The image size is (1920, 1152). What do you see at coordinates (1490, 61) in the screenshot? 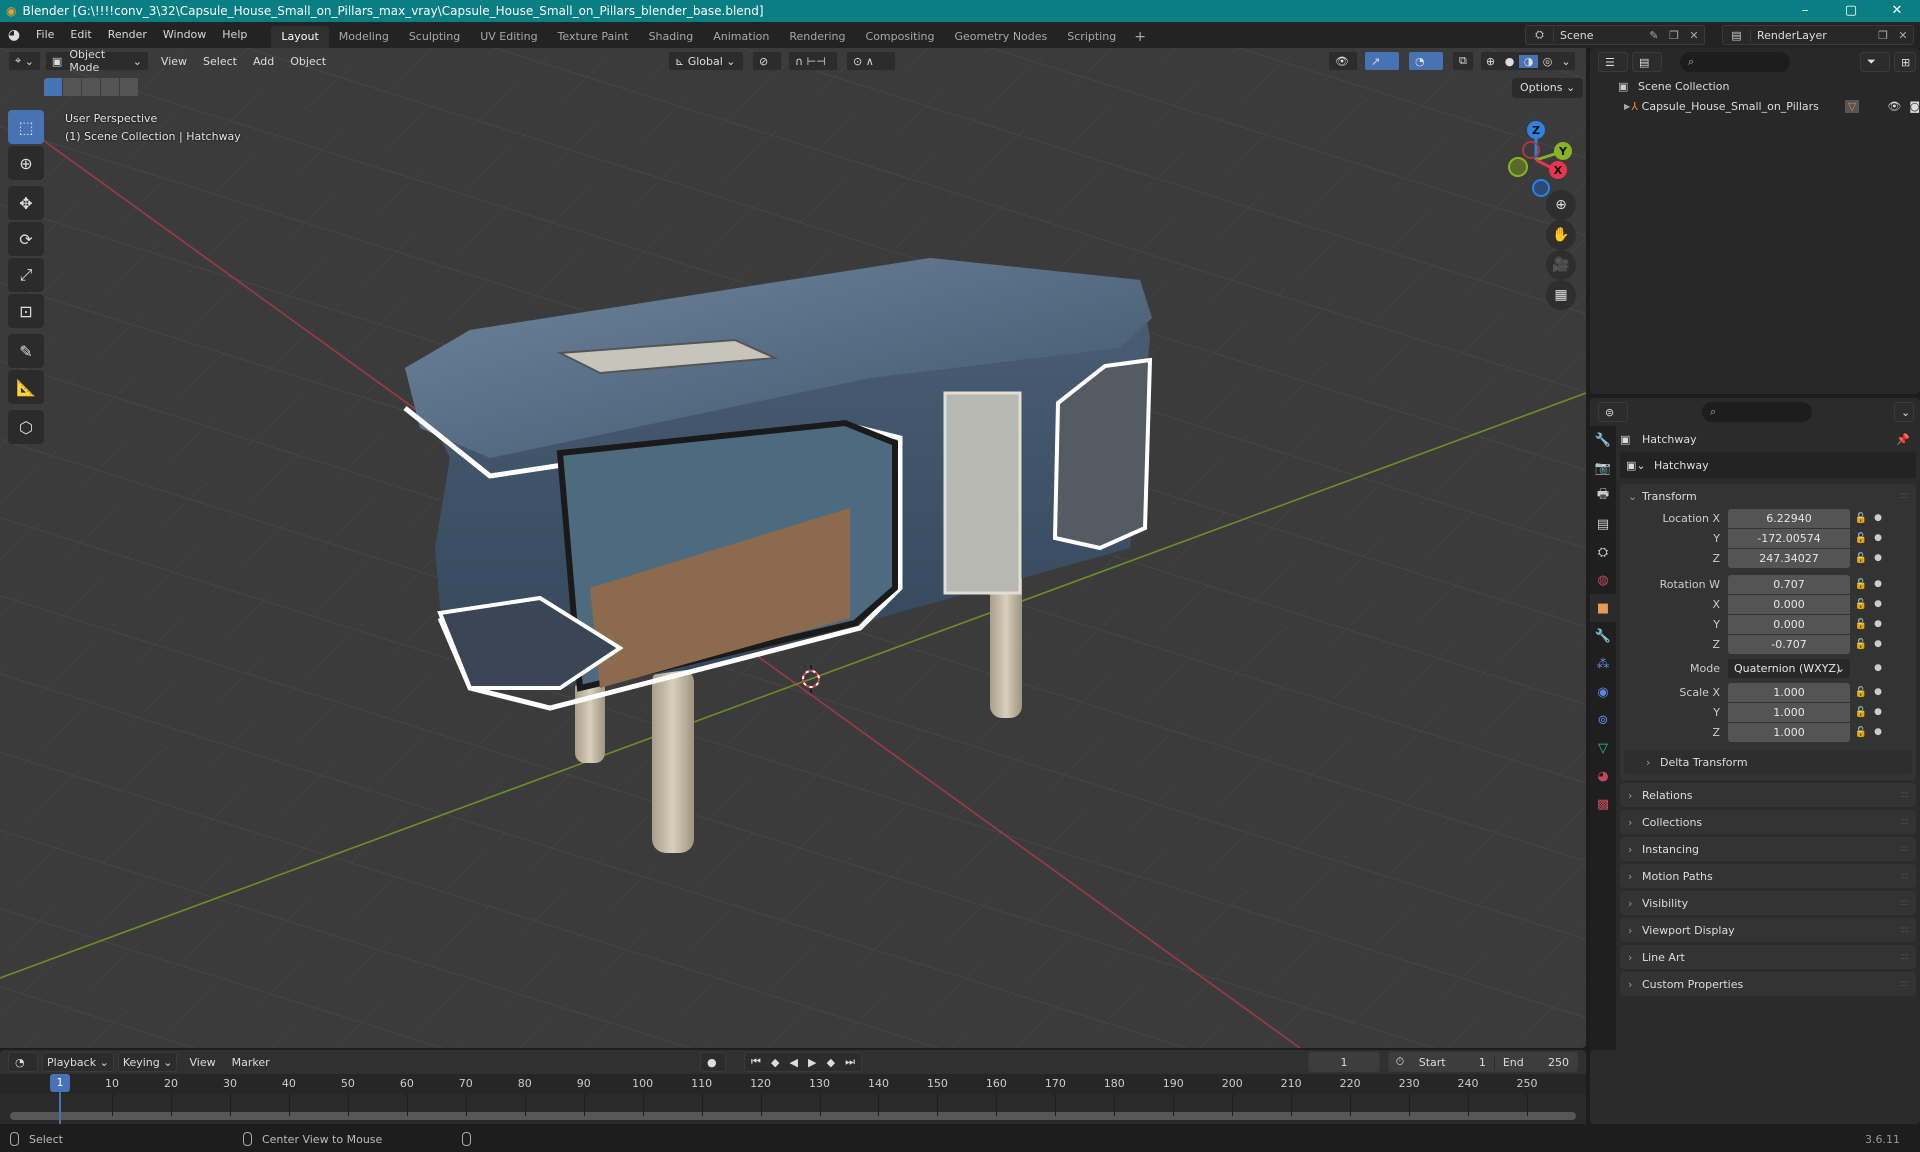
I see `wireframe-shading-icon: ⊕` at bounding box center [1490, 61].